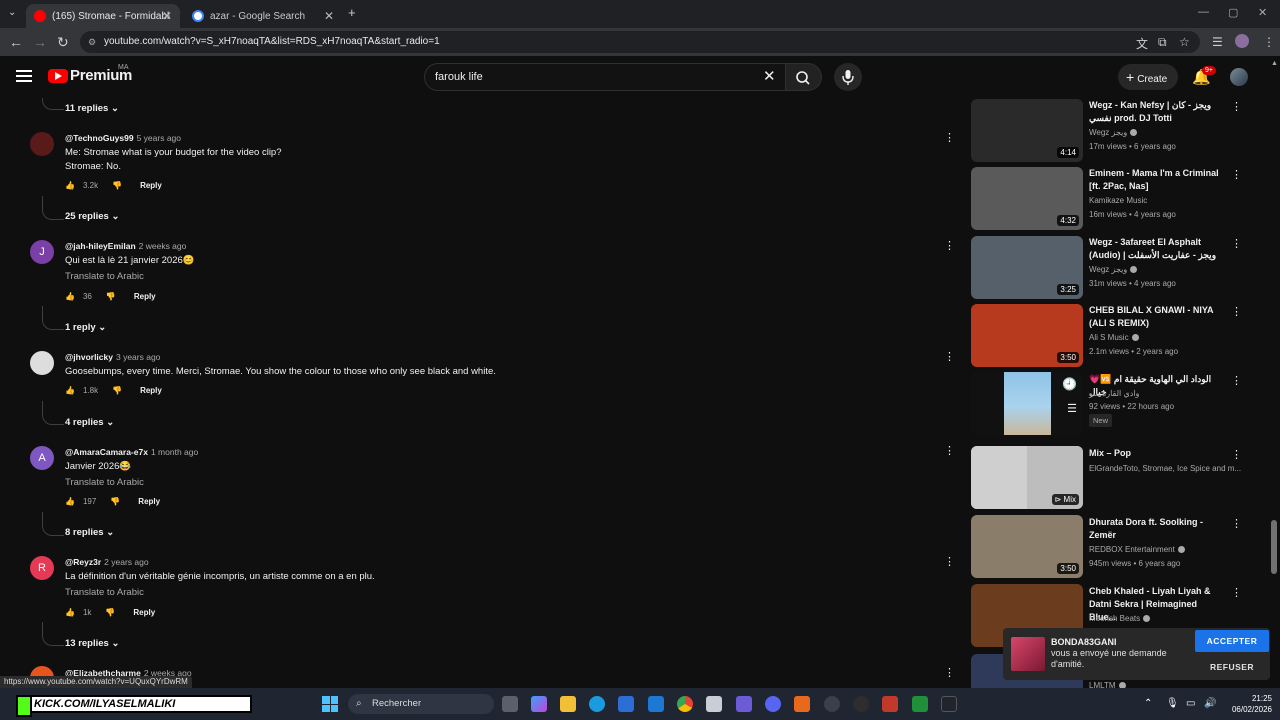 The width and height of the screenshot is (1280, 720). I want to click on taskbar-search-input: ⌕ Rechercher, so click(421, 704).